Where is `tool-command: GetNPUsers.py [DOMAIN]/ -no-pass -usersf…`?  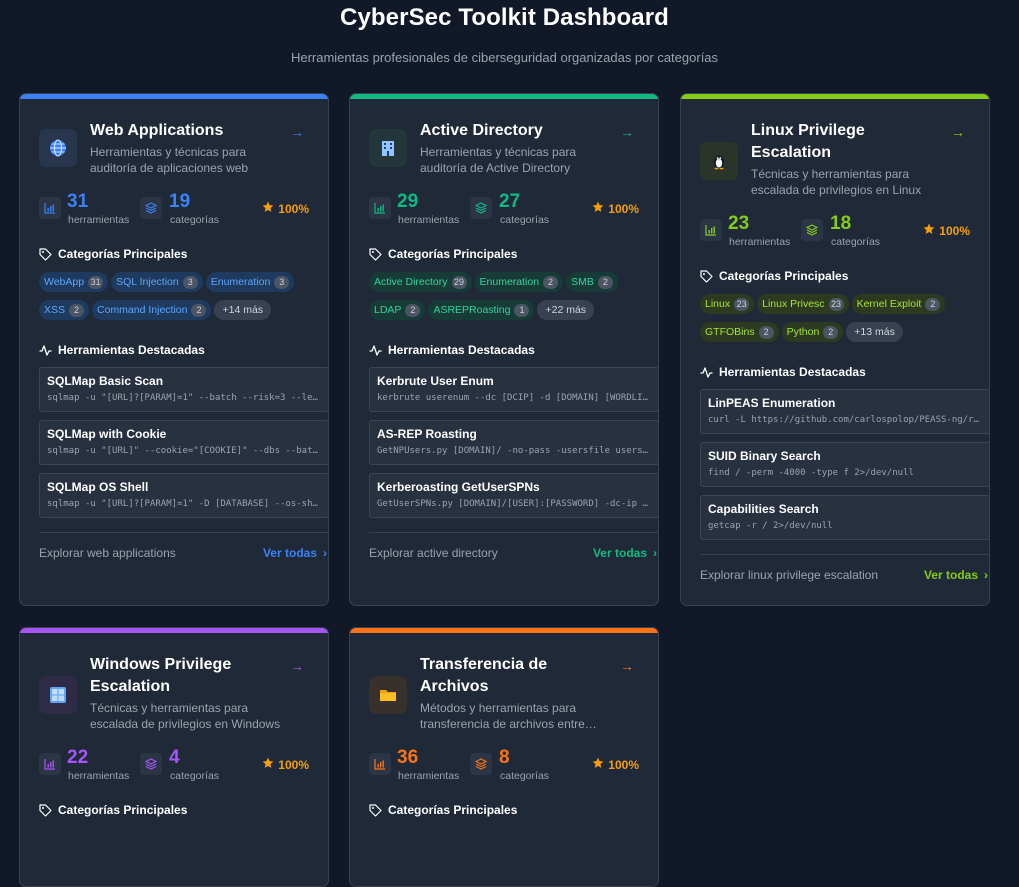
tool-command: GetNPUsers.py [DOMAIN]/ -no-pass -usersf… is located at coordinates (514, 451).